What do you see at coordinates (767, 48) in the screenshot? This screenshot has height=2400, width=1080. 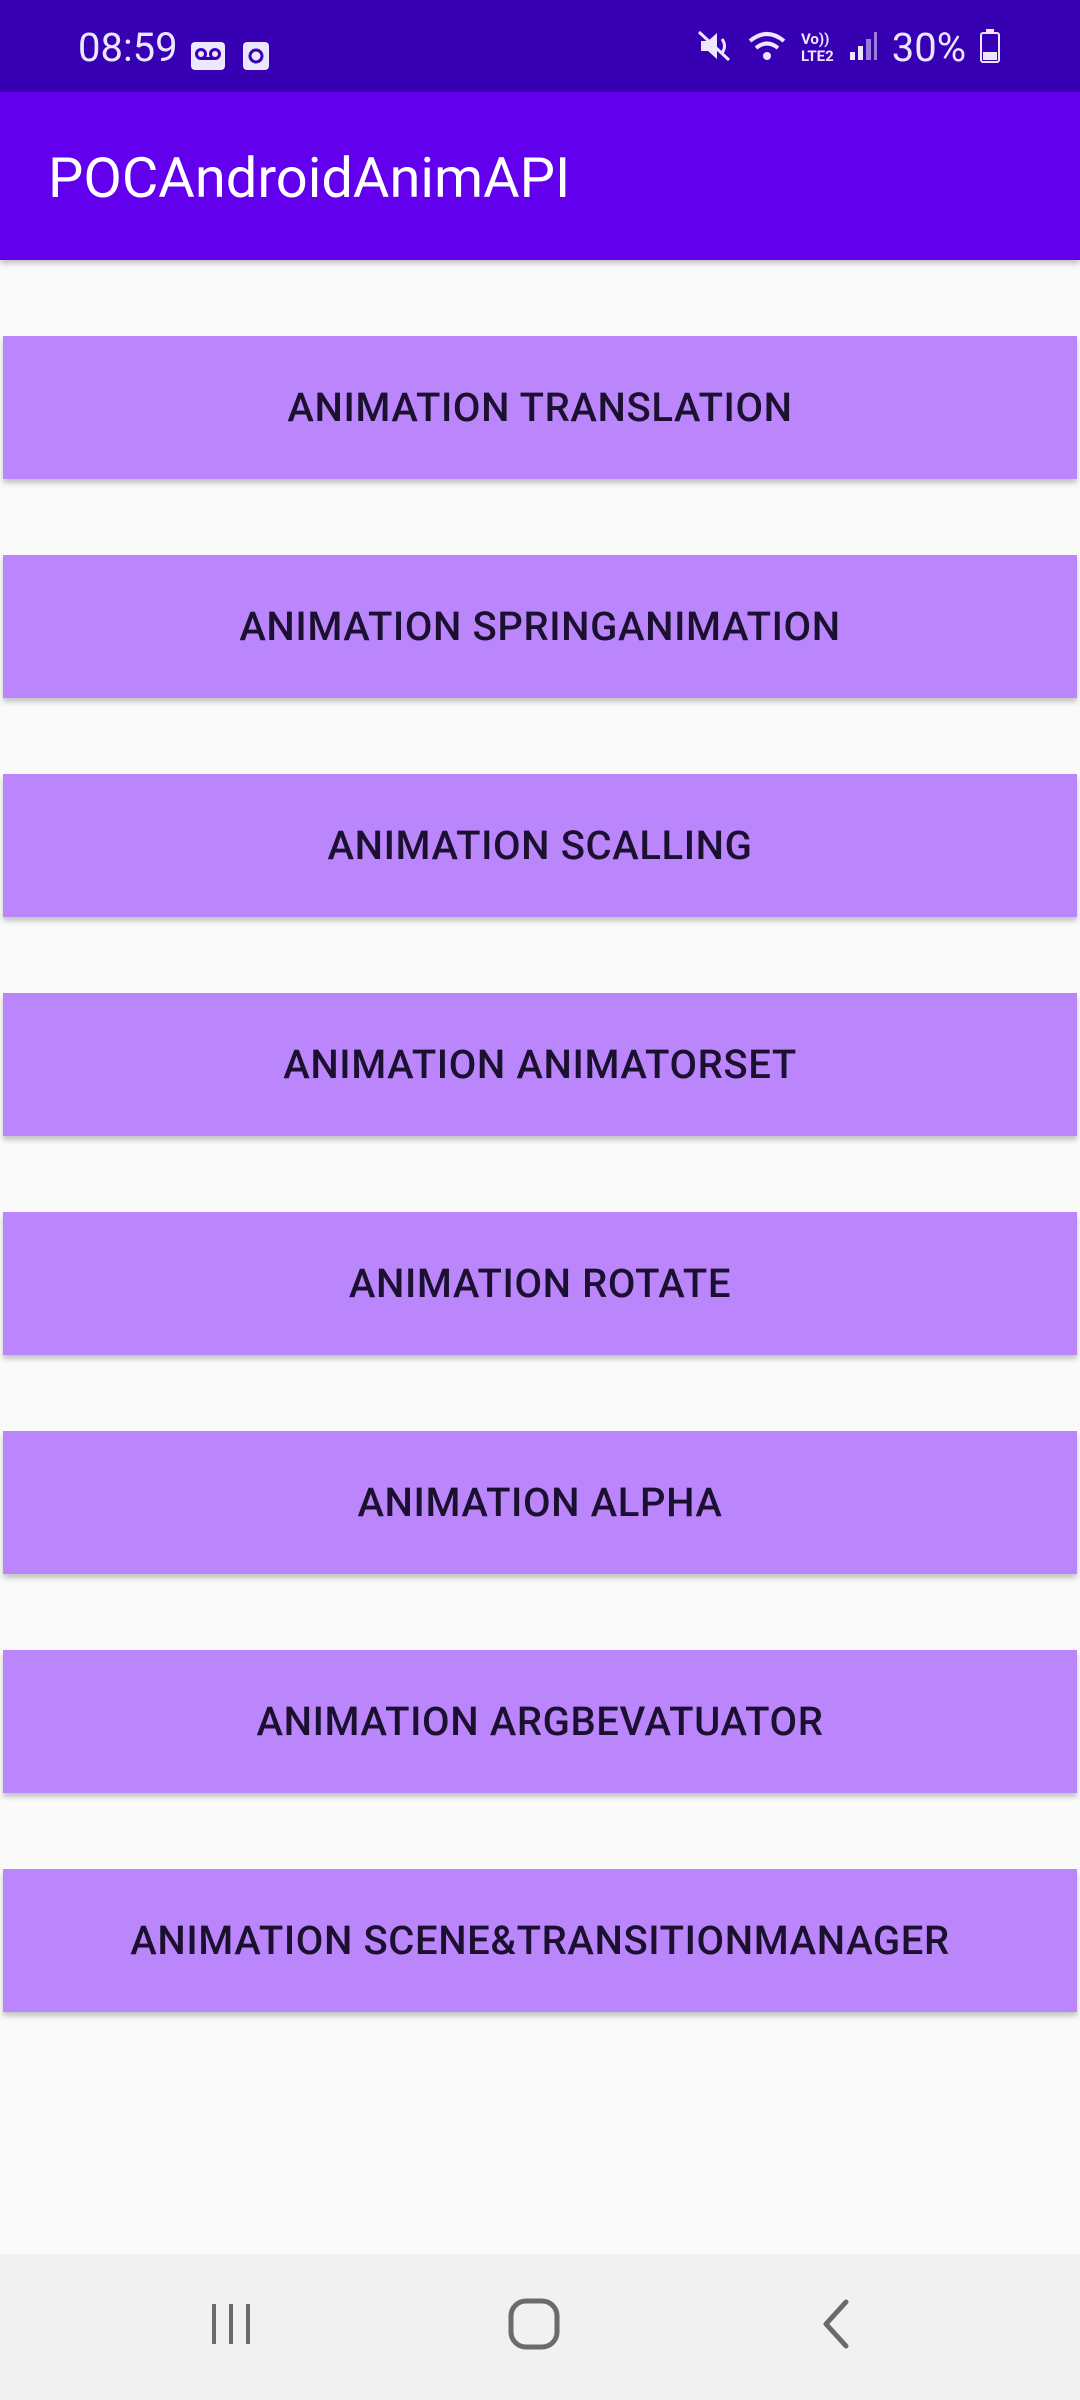 I see `wifi-icon` at bounding box center [767, 48].